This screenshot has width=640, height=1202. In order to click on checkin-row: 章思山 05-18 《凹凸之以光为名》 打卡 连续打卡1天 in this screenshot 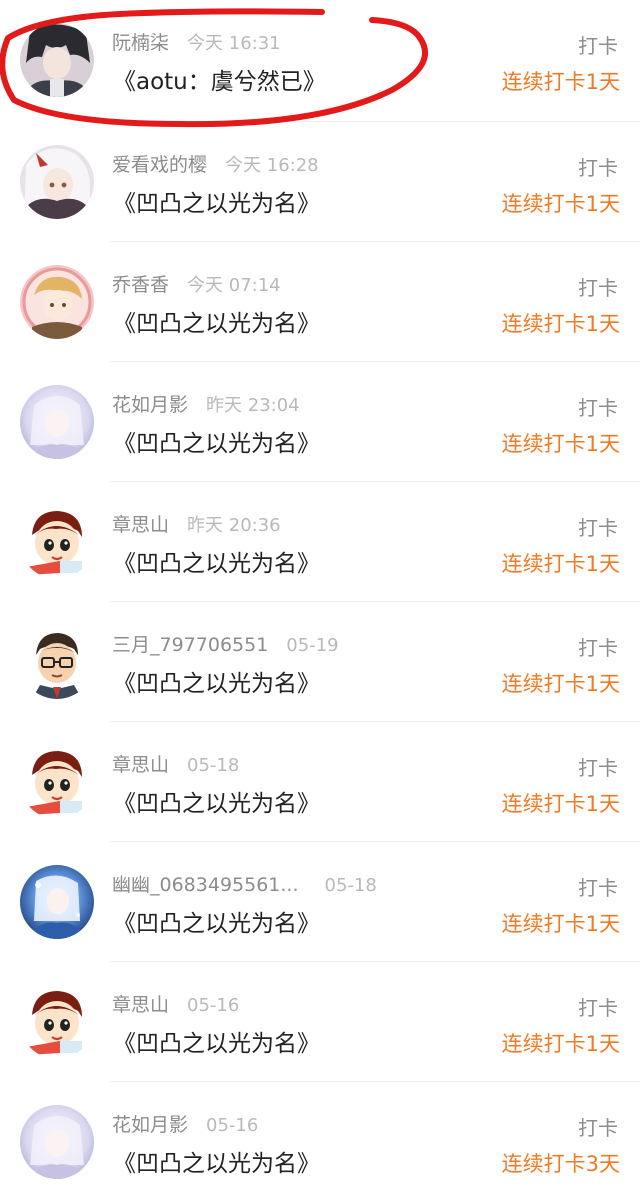, I will do `click(320, 782)`.